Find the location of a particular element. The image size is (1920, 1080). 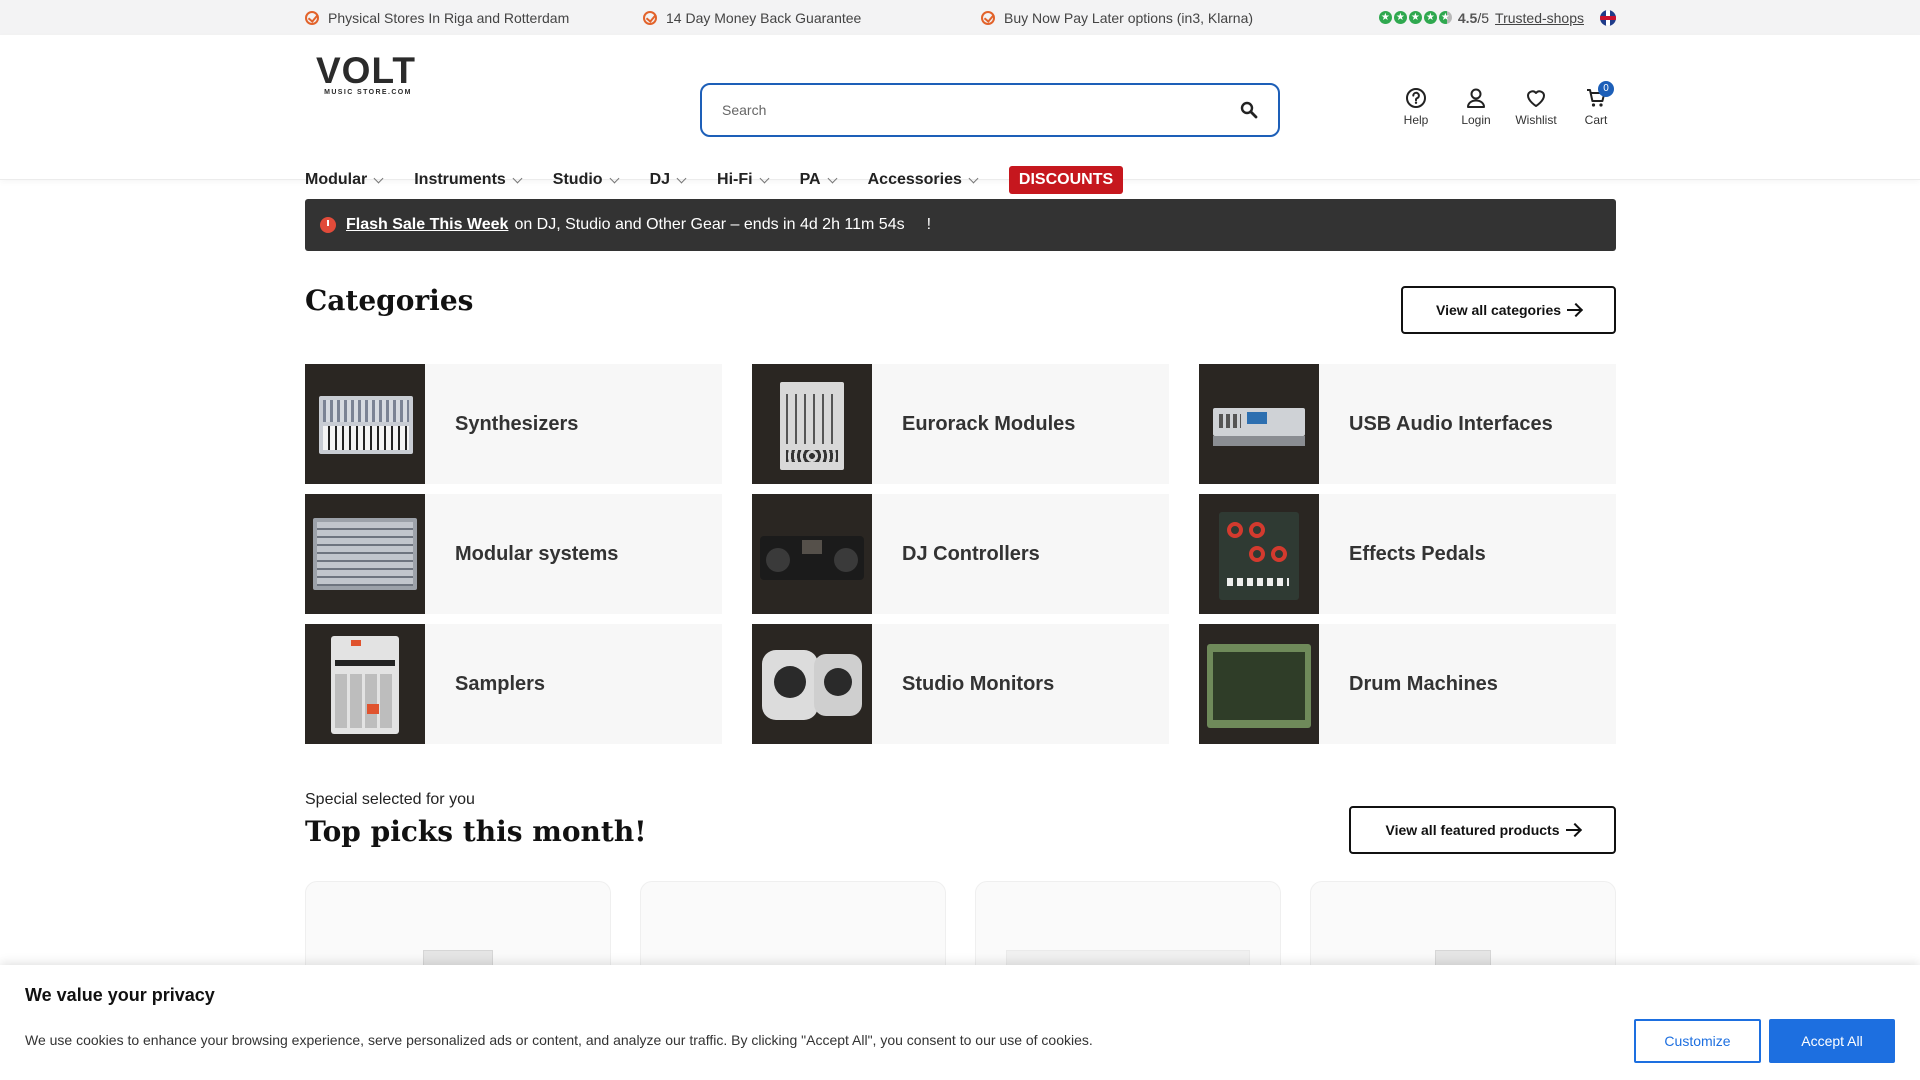

trustedshops-rating: 4.5/5 Trusted-shops is located at coordinates (1497, 17).